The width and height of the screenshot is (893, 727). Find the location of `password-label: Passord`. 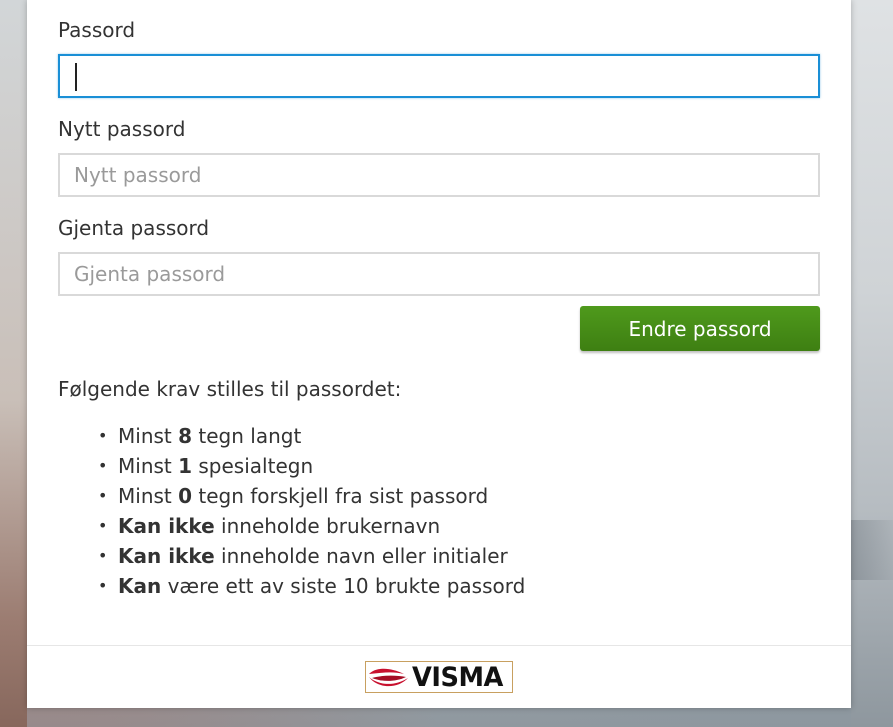

password-label: Passord is located at coordinates (97, 30).